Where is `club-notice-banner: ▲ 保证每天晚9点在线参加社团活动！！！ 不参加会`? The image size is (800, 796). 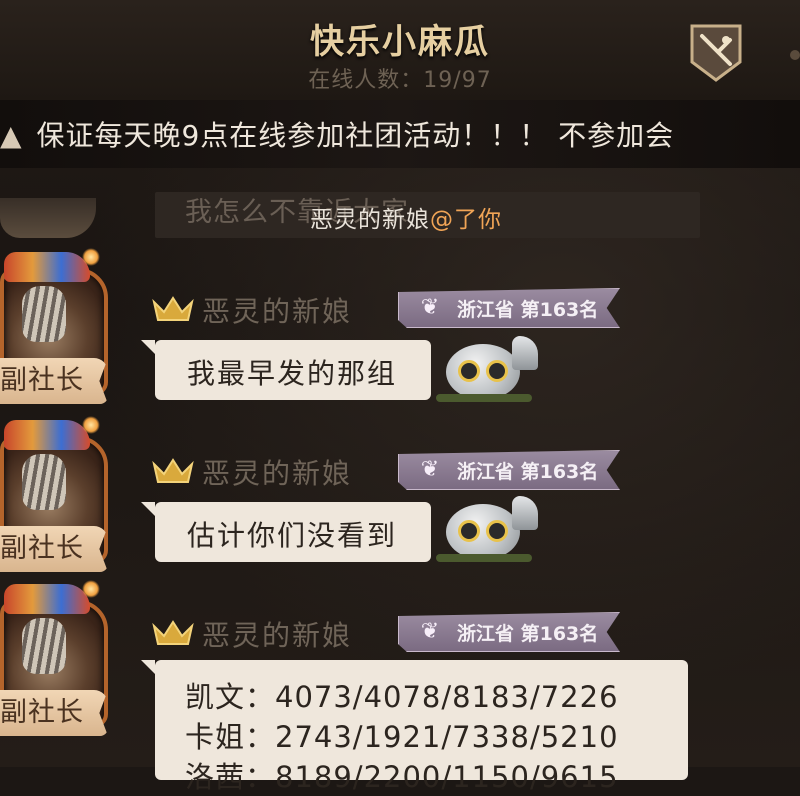
club-notice-banner: ▲ 保证每天晚9点在线参加社团活动！！！ 不参加会 is located at coordinates (400, 134).